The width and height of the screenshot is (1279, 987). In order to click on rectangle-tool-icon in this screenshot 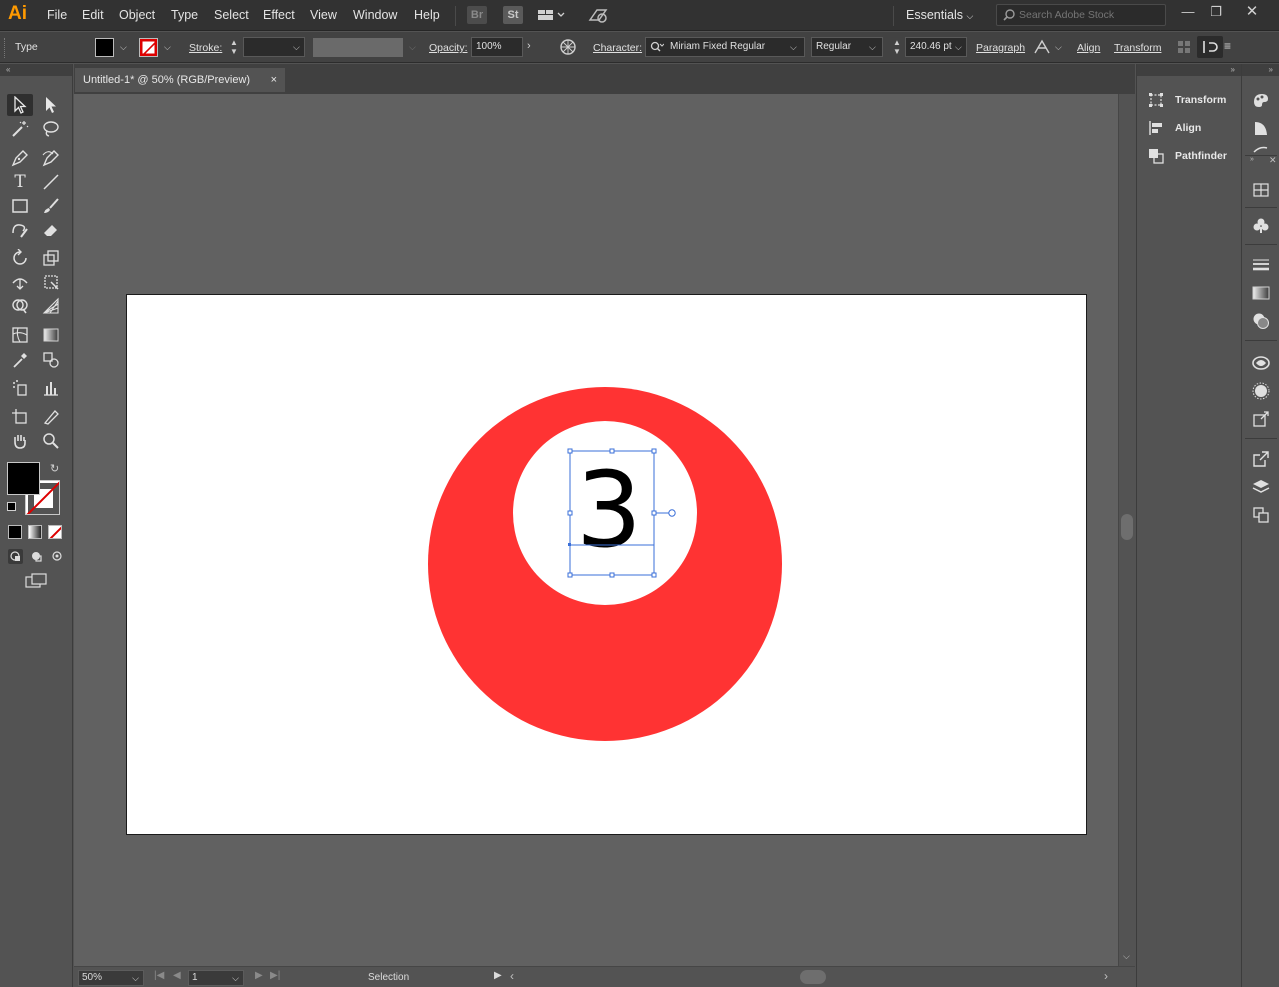, I will do `click(20, 206)`.